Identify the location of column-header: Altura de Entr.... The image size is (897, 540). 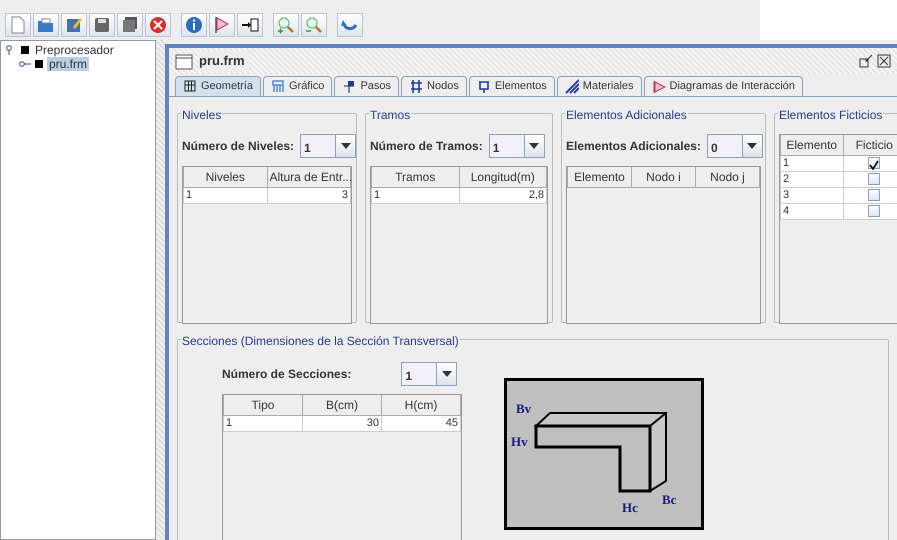
(308, 176).